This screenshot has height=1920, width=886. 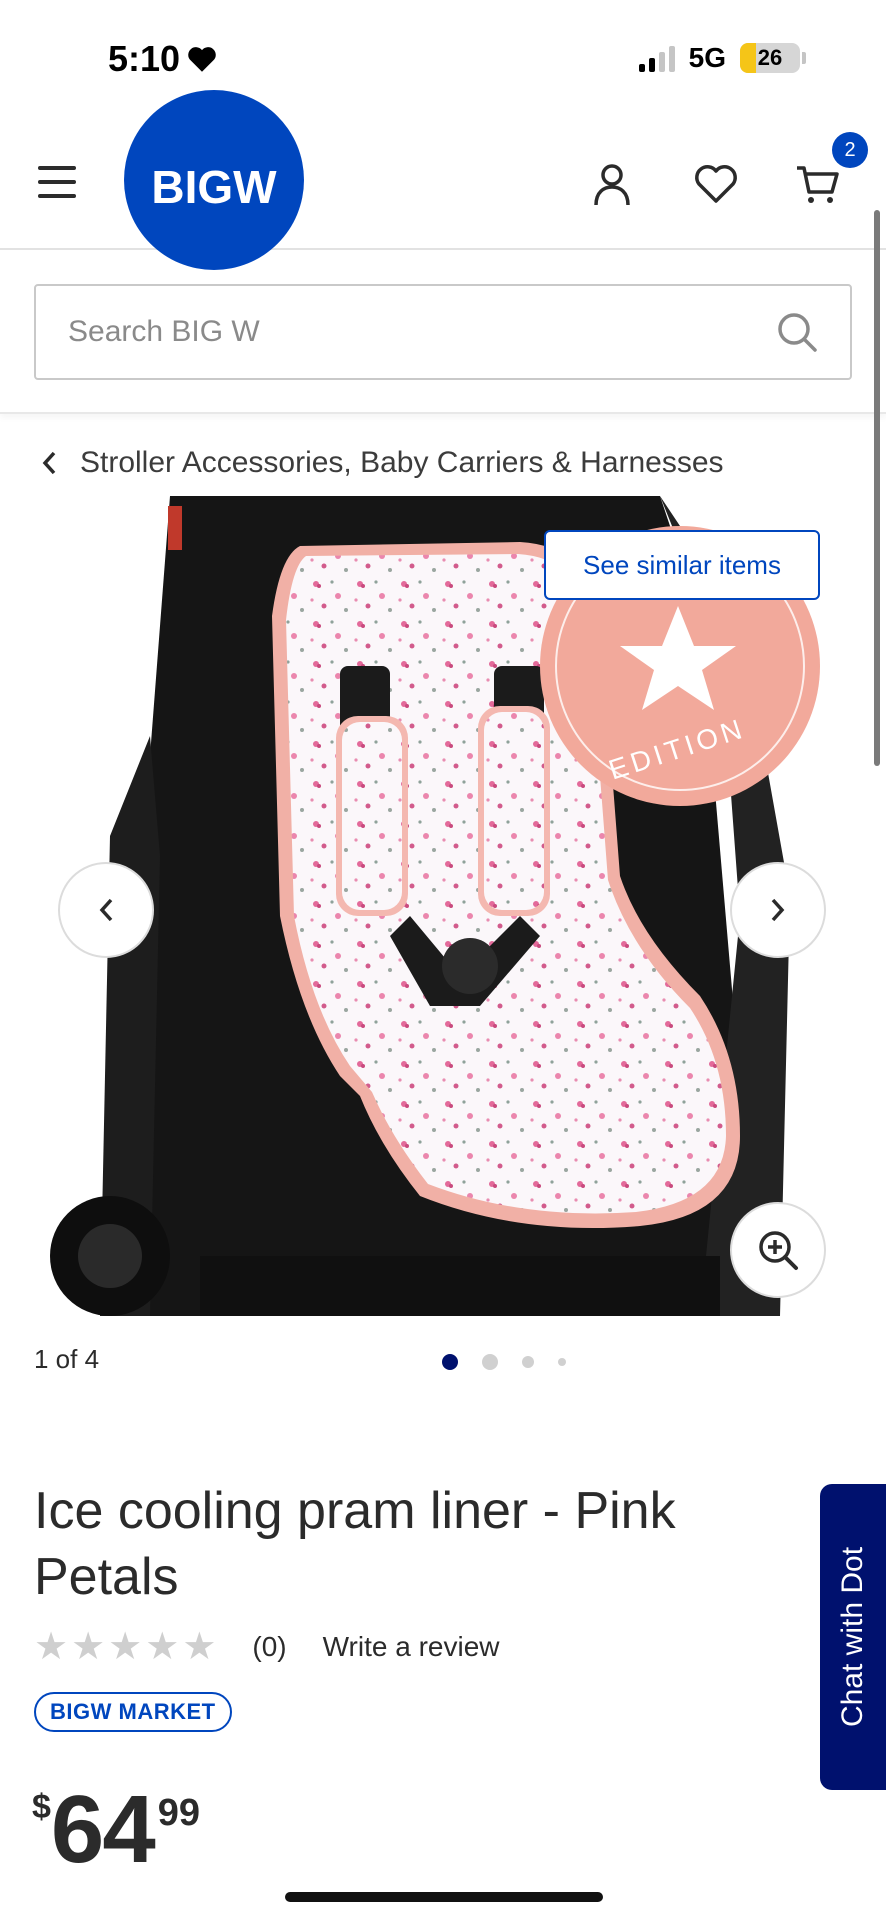 I want to click on time-text: 5:10, so click(x=144, y=58).